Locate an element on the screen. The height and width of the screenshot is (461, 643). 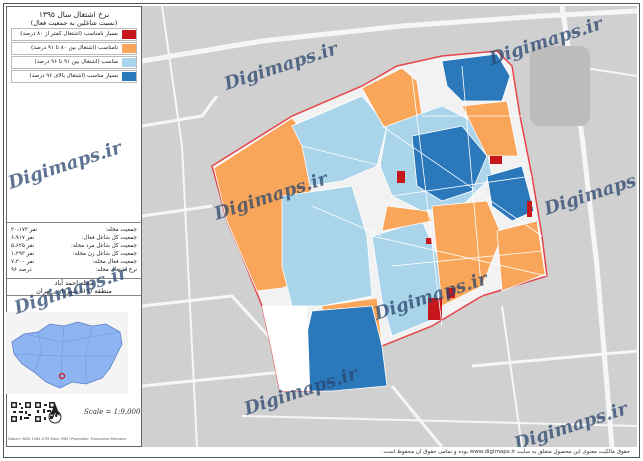
legend-label: مناسب (اشتغال بین ۹۱ تا ۹۶ درصد) is located at coordinates (76, 62).